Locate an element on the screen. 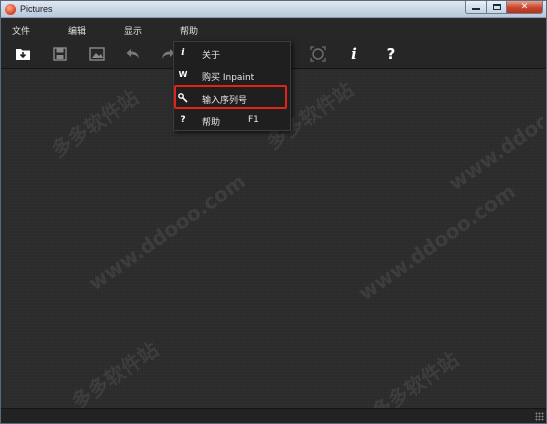 The image size is (547, 424). menu-item-shortcut: F1 is located at coordinates (253, 120).